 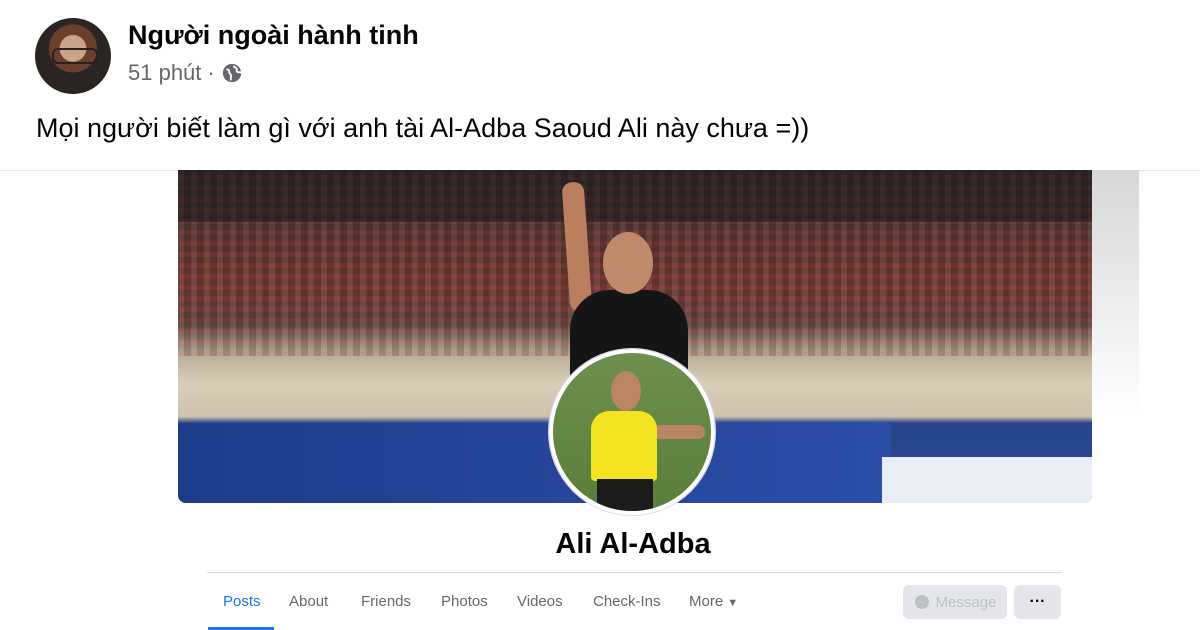 I want to click on tab-more: More ▼, so click(x=713, y=601).